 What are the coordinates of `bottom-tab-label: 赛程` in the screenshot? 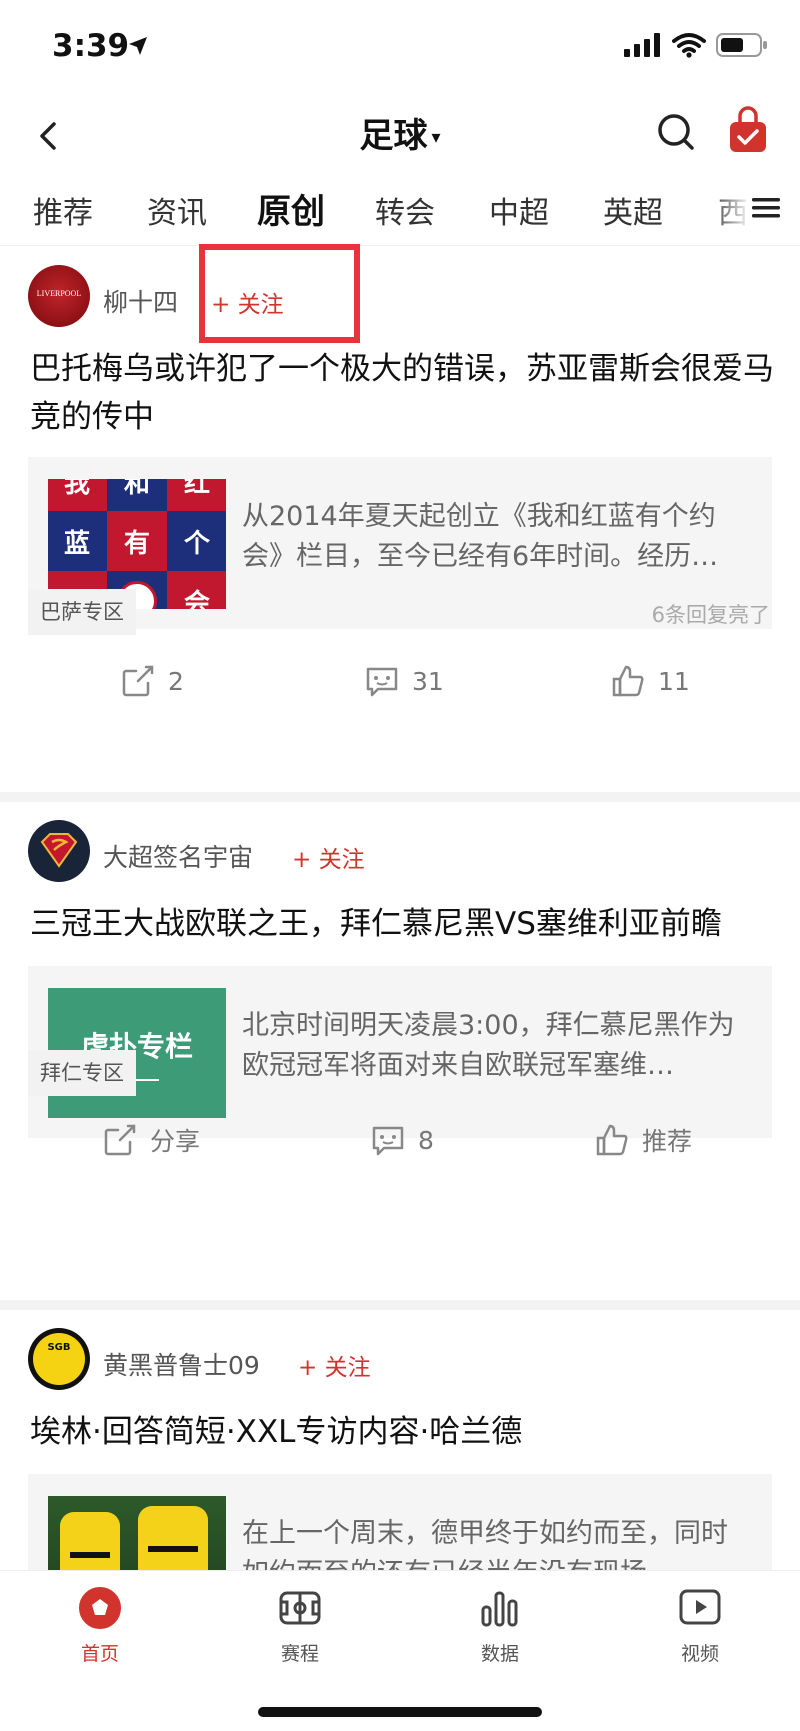 It's located at (299, 1654).